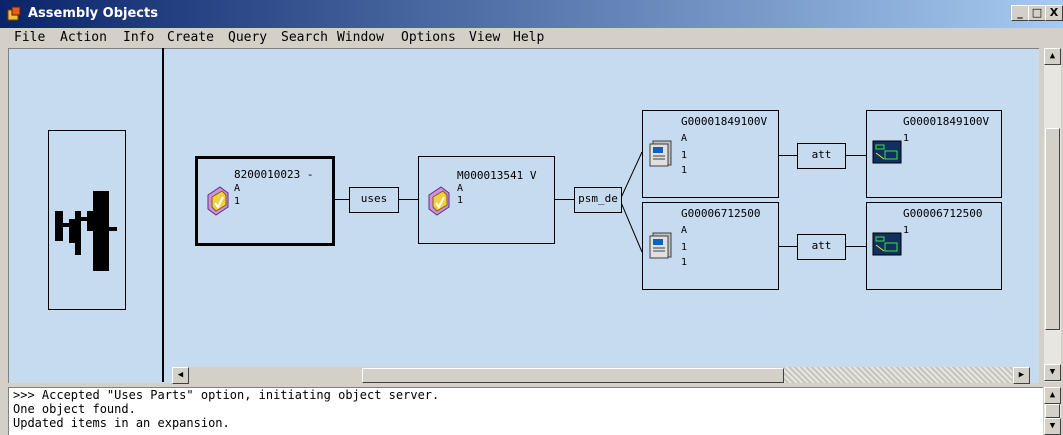  What do you see at coordinates (93, 13) in the screenshot?
I see `window-title: Assembly Objects` at bounding box center [93, 13].